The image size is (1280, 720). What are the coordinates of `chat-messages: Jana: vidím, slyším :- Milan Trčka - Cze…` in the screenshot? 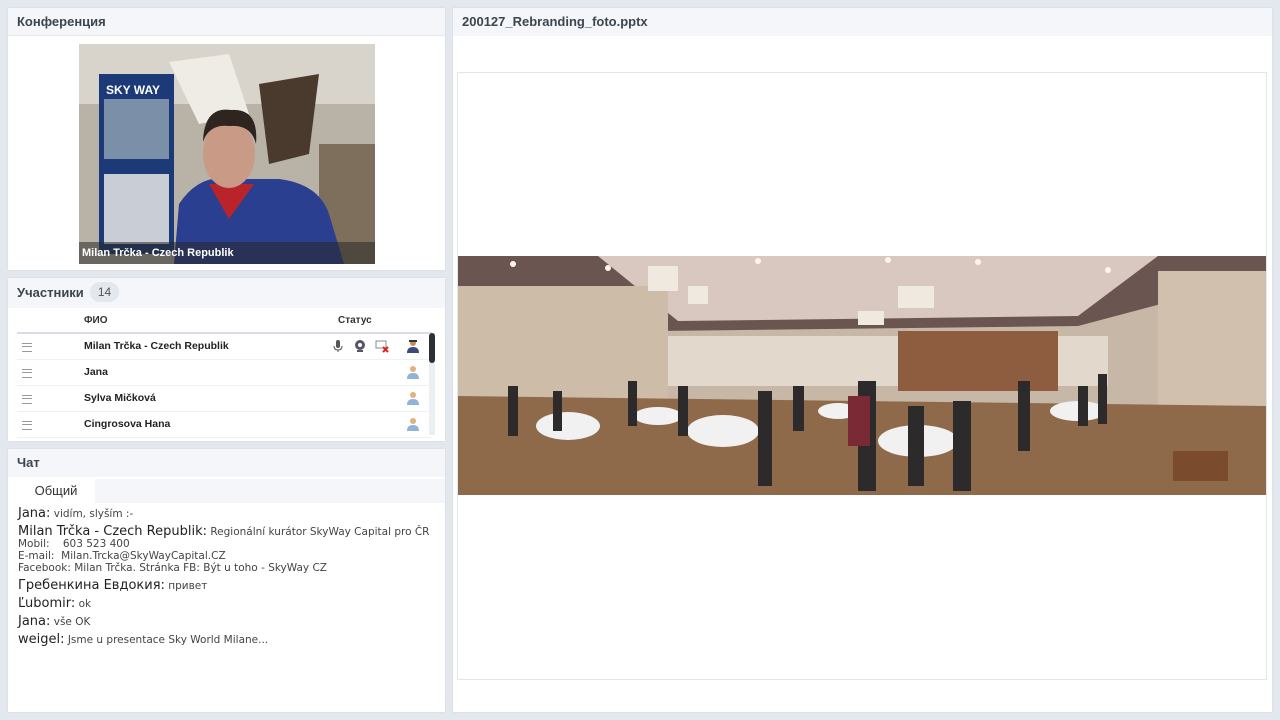 It's located at (228, 579).